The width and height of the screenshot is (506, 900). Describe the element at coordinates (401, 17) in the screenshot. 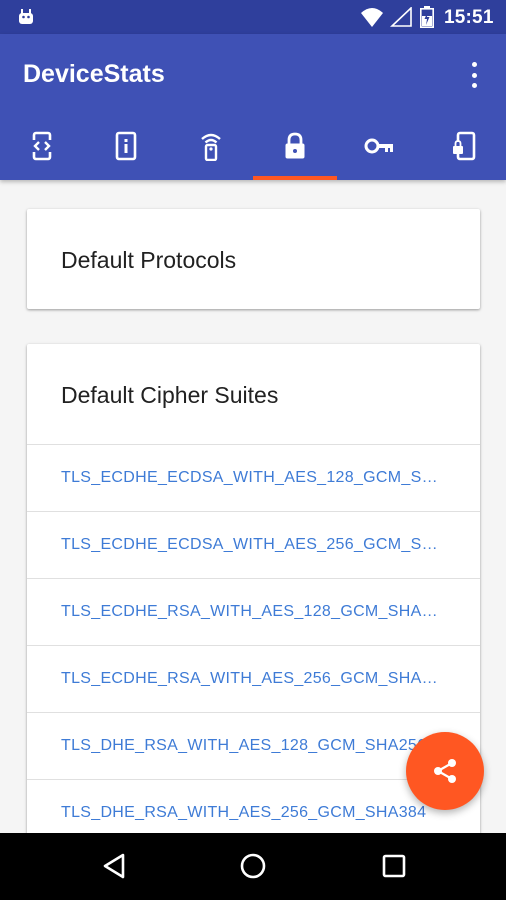

I see `signal-icon` at that location.